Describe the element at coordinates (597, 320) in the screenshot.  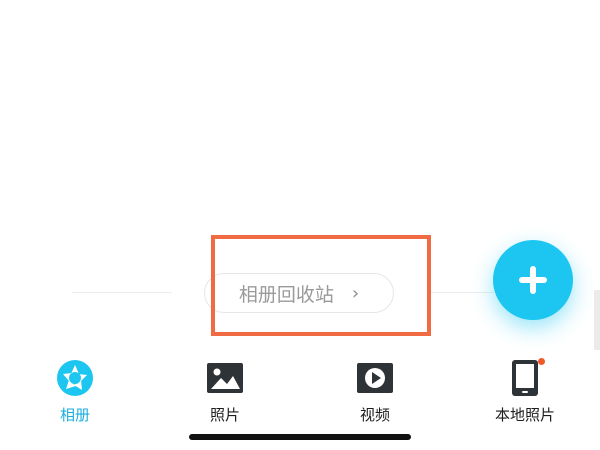
I see `scroll-edge` at that location.